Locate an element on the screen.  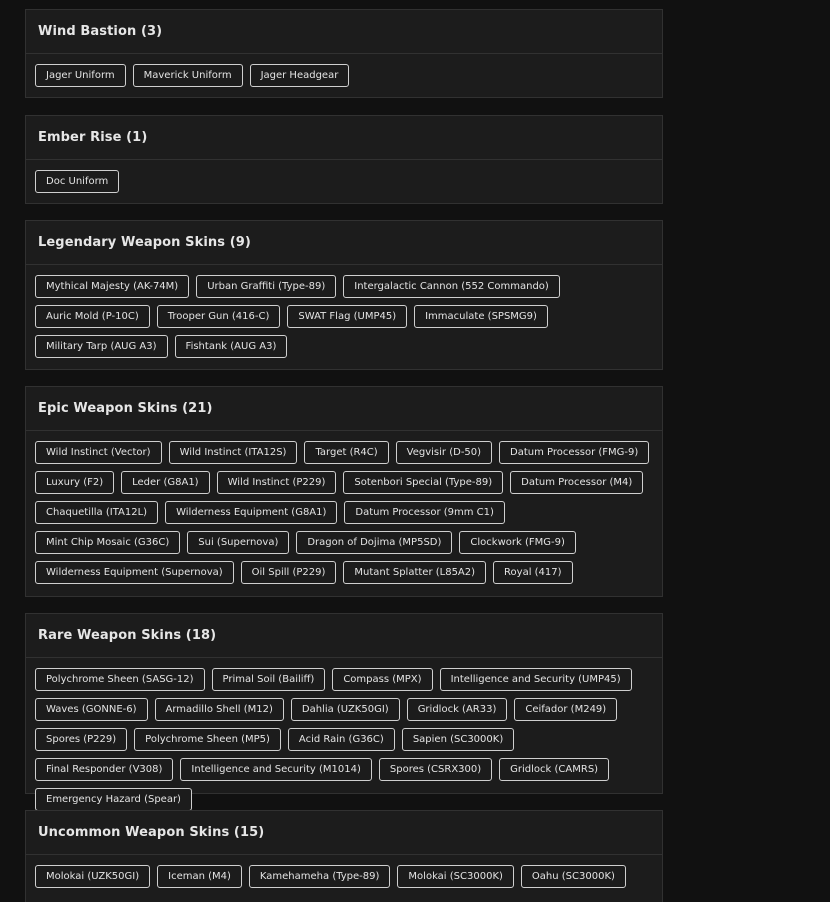
item-tag: Auric Mold (P-10C) is located at coordinates (92, 316).